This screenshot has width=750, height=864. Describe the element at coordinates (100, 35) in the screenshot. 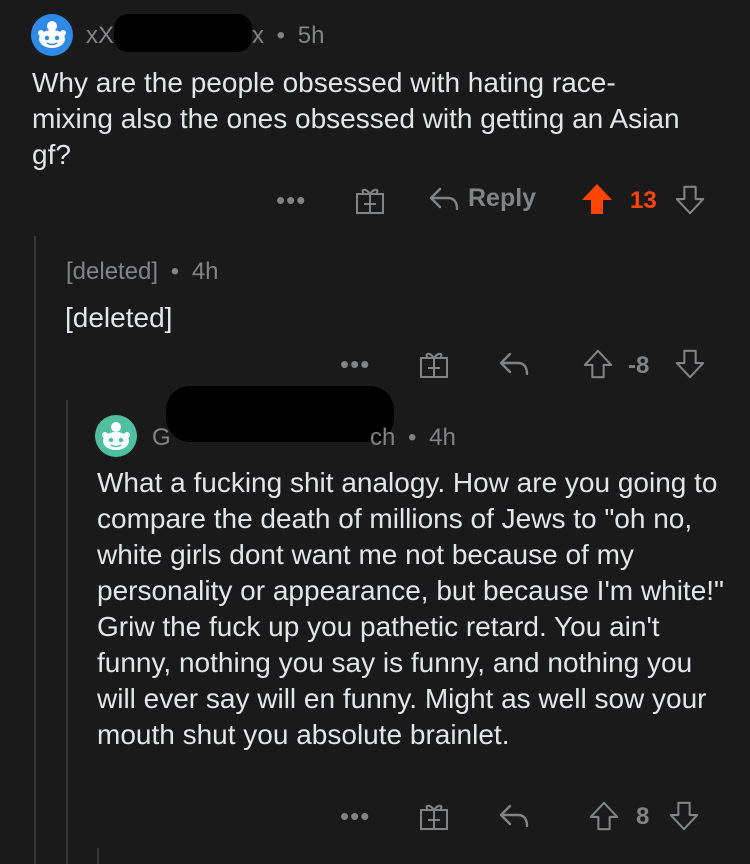

I see `username: xX` at that location.